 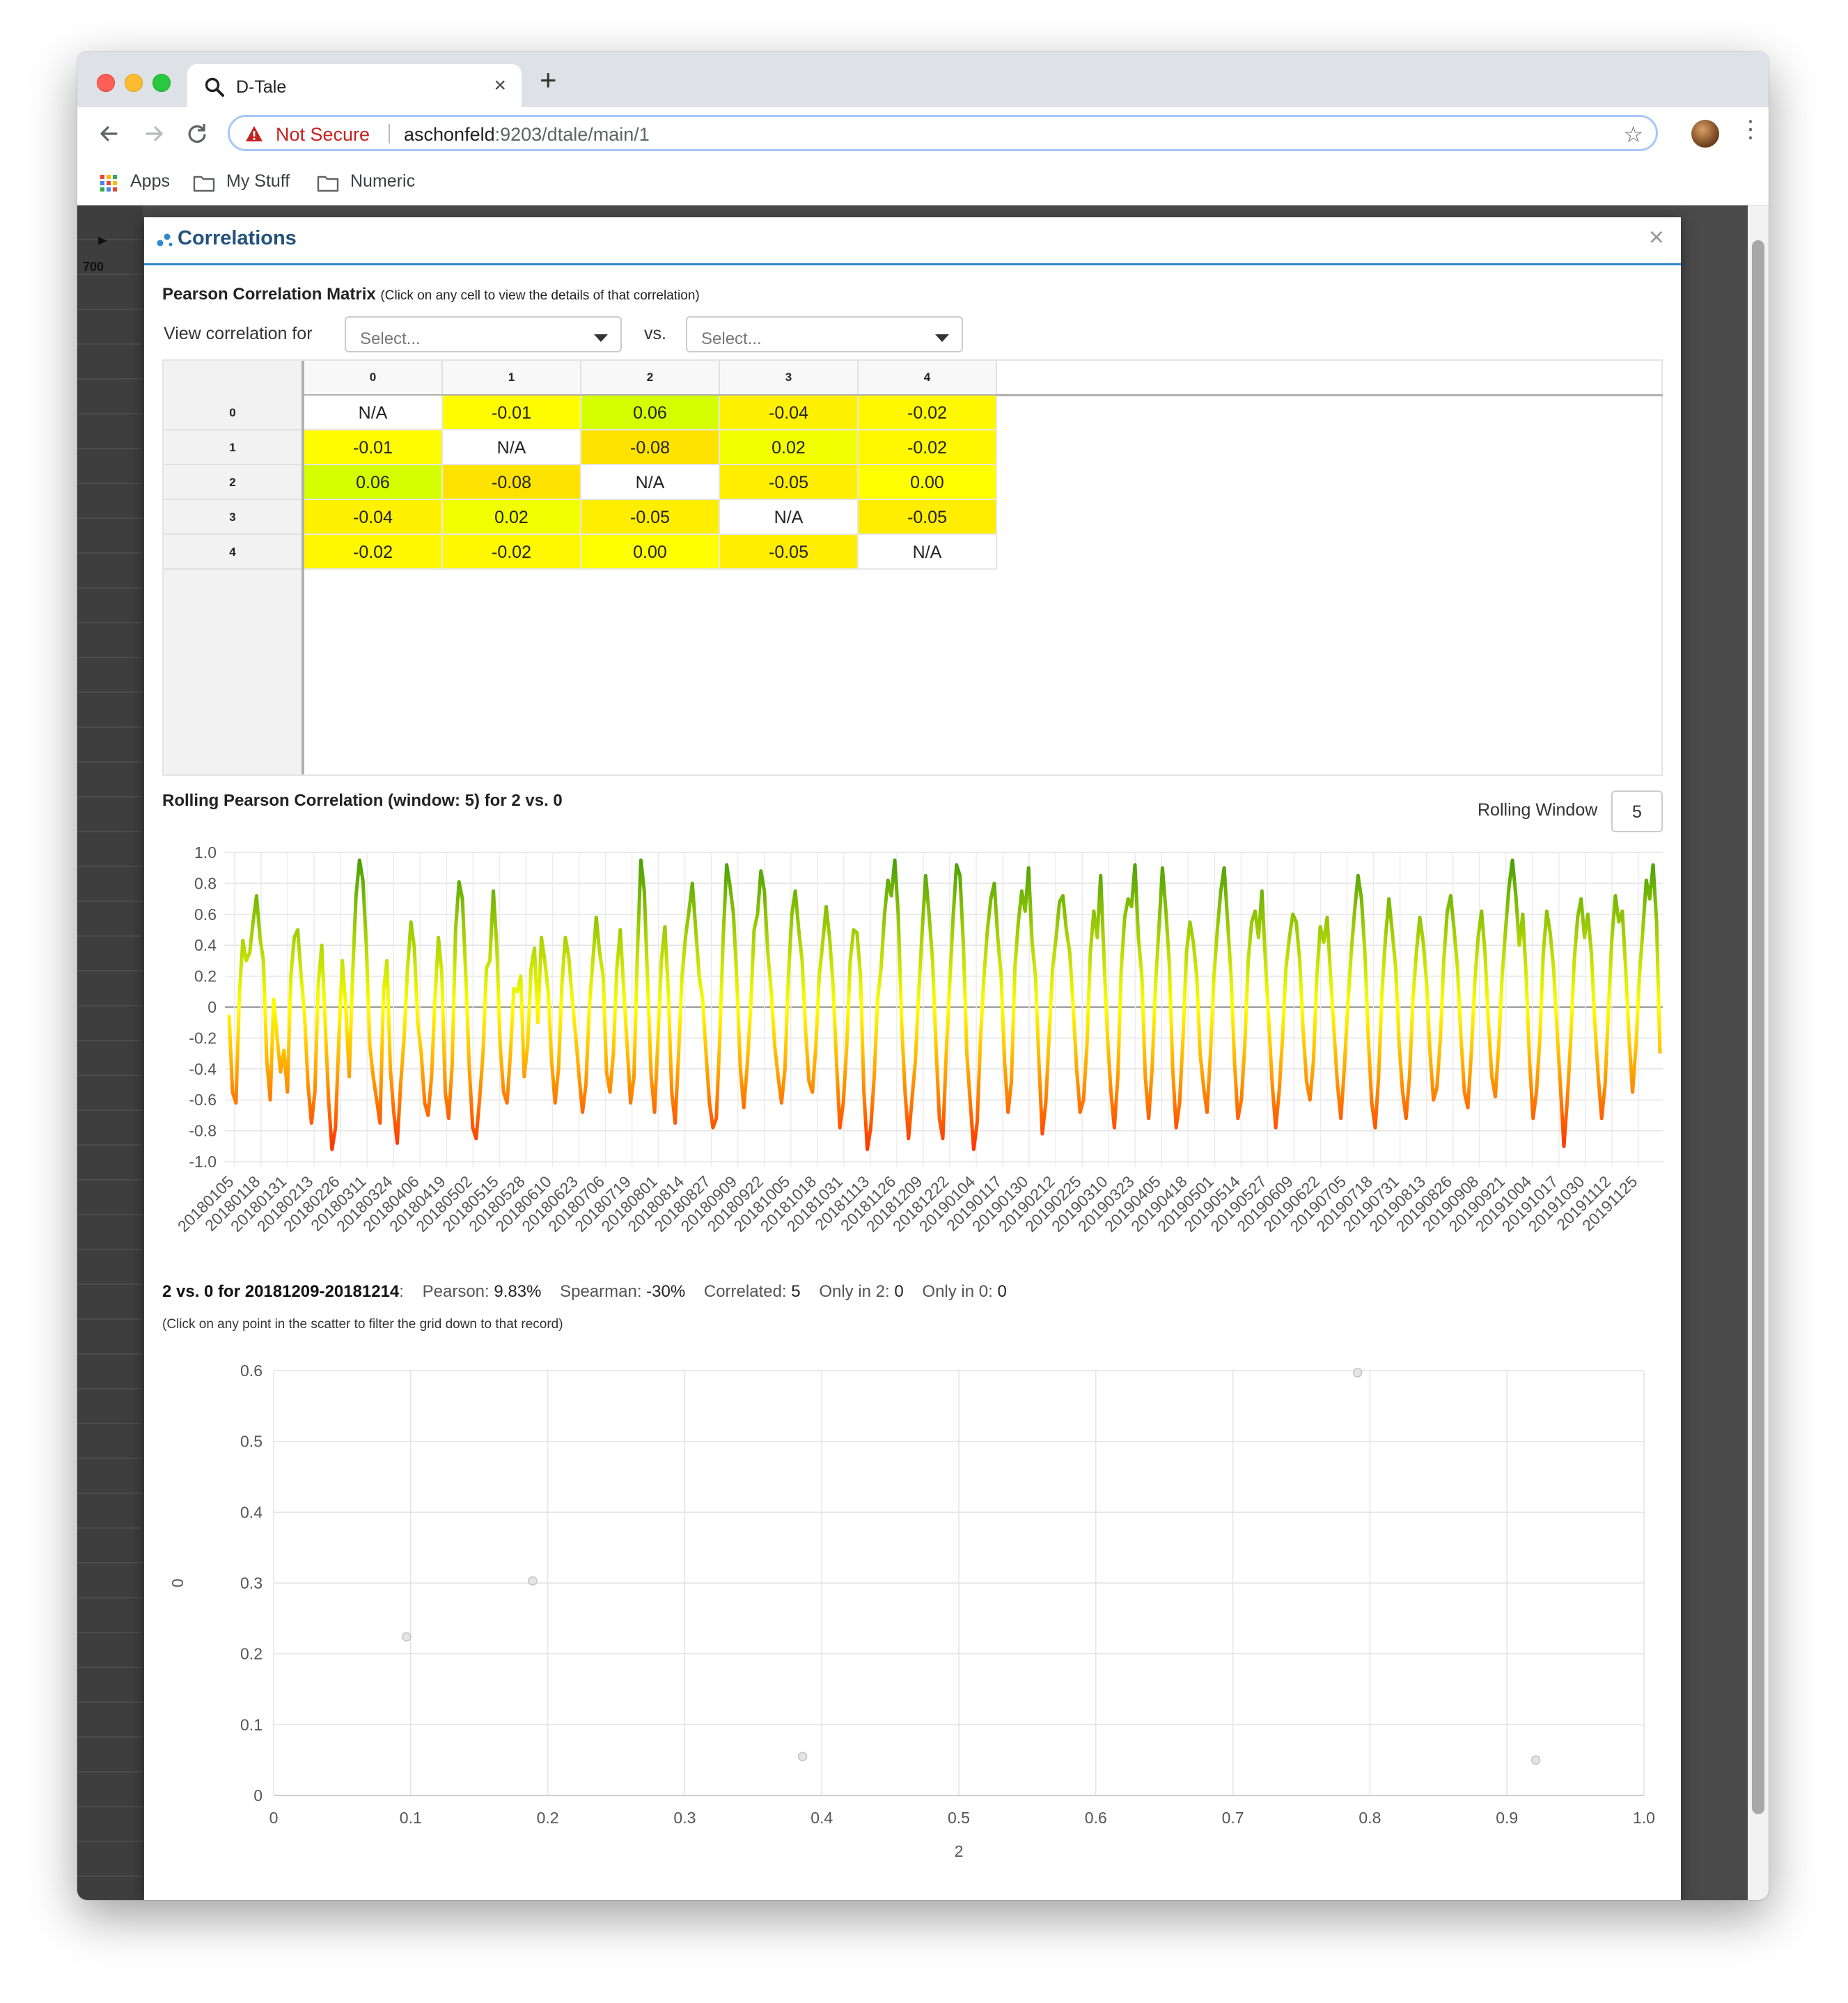 What do you see at coordinates (666, 1291) in the screenshot?
I see `spearman-value: -30%` at bounding box center [666, 1291].